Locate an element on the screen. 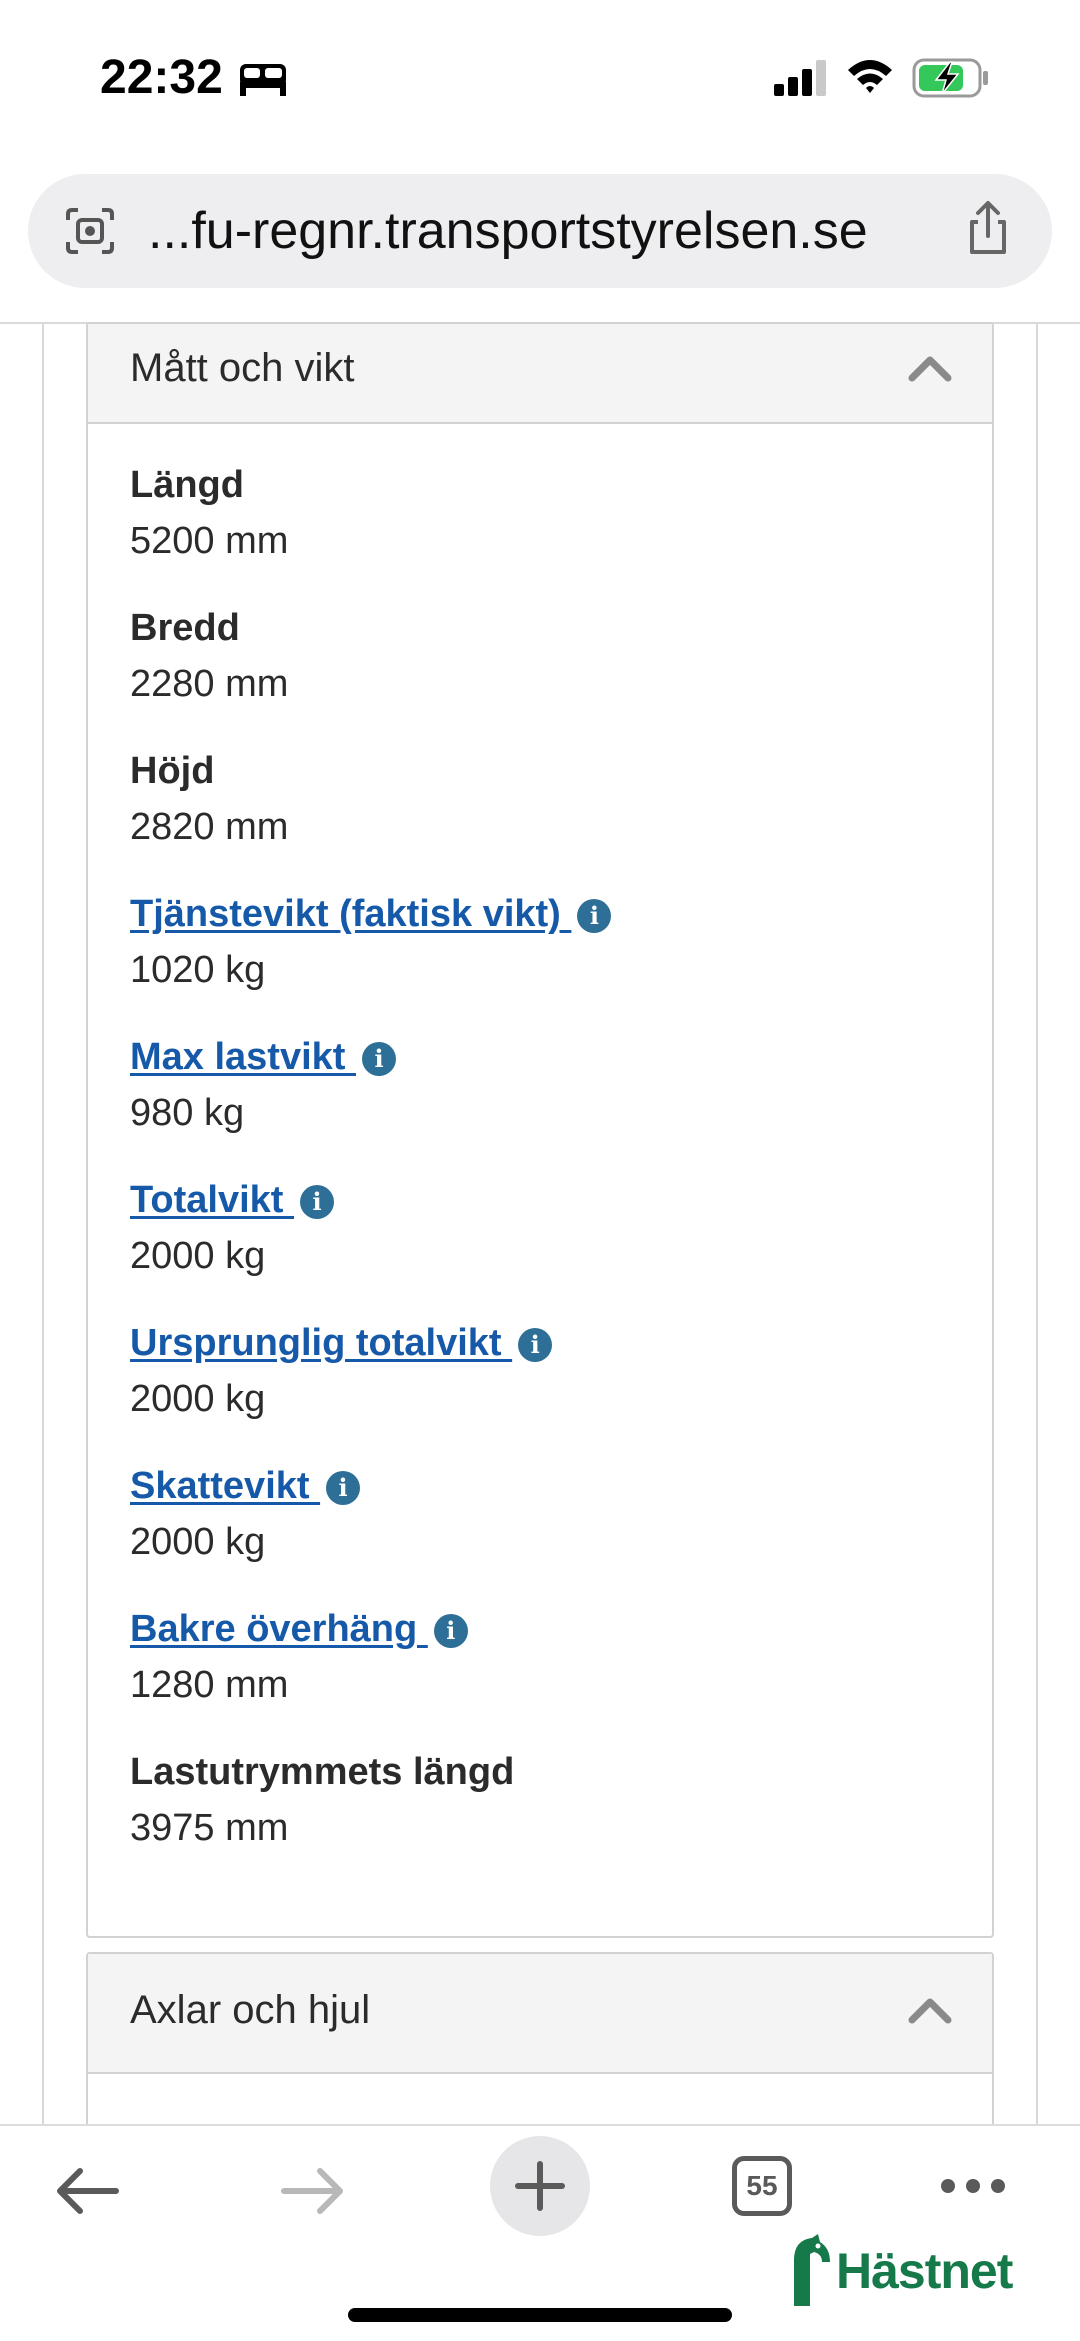  spec-link-bakre-overhang: Bakre överhäng is located at coordinates (279, 1629).